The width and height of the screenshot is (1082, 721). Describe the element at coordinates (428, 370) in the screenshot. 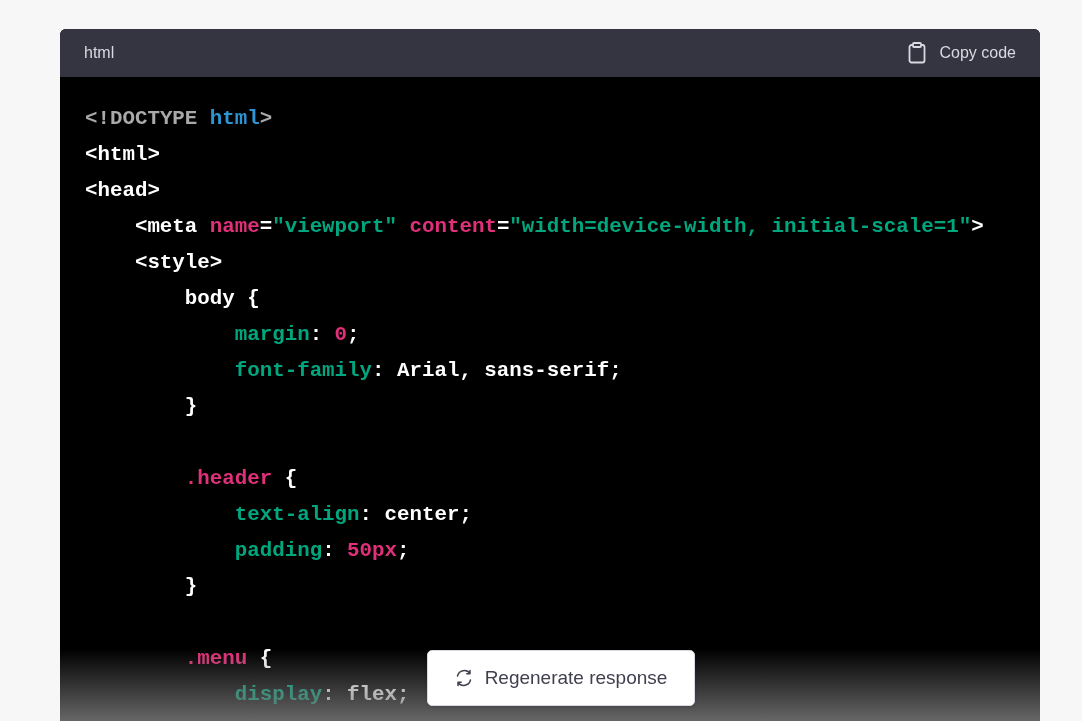

I see `code-line: font-family: Arial, sans-serif;` at that location.